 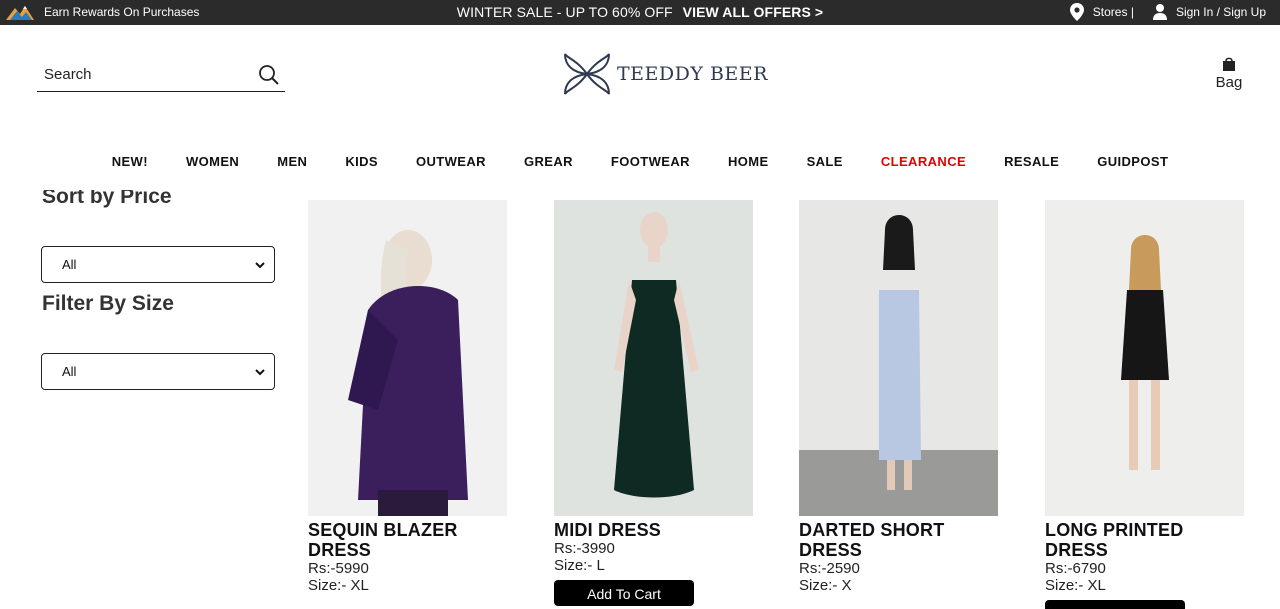 What do you see at coordinates (587, 74) in the screenshot?
I see `butterfly-logo-icon` at bounding box center [587, 74].